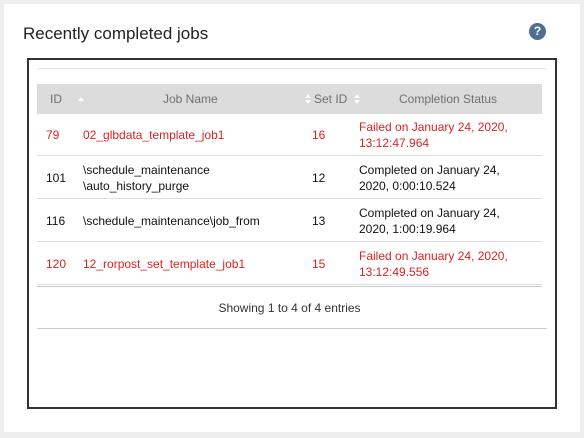 The image size is (584, 438). What do you see at coordinates (330, 99) in the screenshot?
I see `column-header-set-id: Set ID` at bounding box center [330, 99].